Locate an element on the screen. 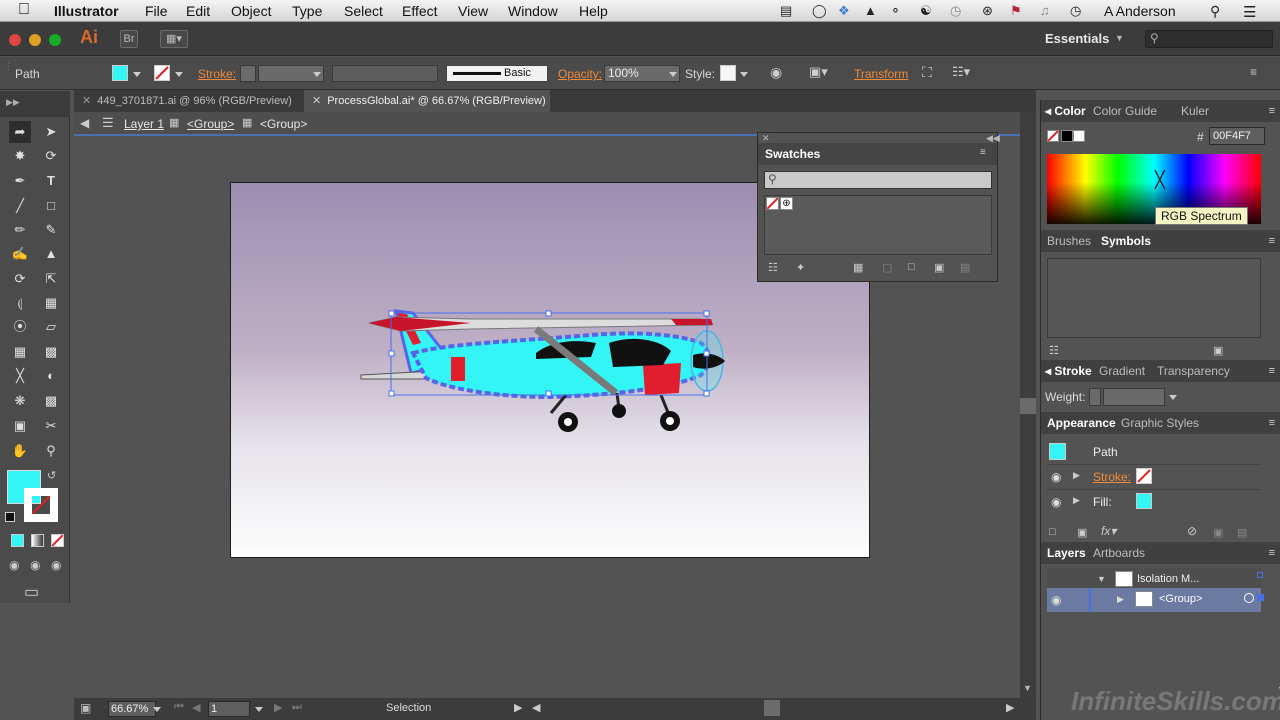  arrange-icon: ☷▾ is located at coordinates (961, 72).